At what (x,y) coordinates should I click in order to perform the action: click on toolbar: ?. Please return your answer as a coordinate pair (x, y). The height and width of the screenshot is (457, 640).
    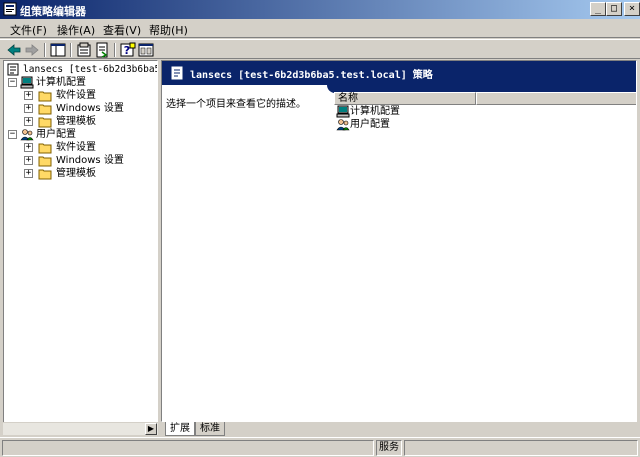
    Looking at the image, I should click on (320, 49).